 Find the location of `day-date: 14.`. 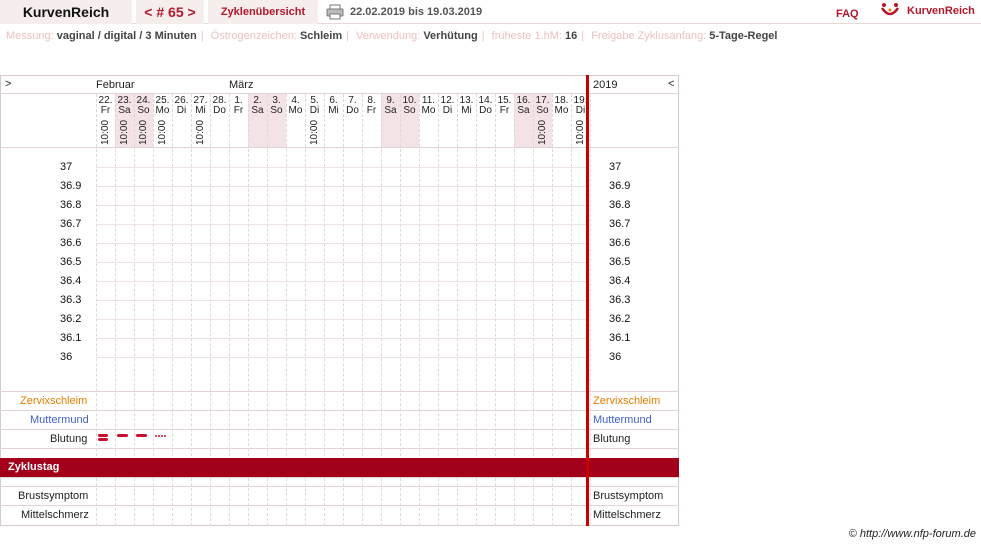

day-date: 14. is located at coordinates (485, 101).